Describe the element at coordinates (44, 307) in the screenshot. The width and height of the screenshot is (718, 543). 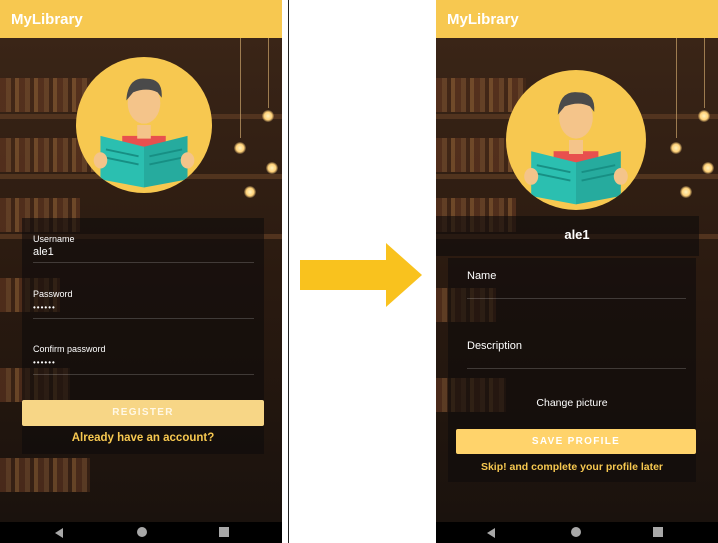
I see `password-input: ••••••` at that location.